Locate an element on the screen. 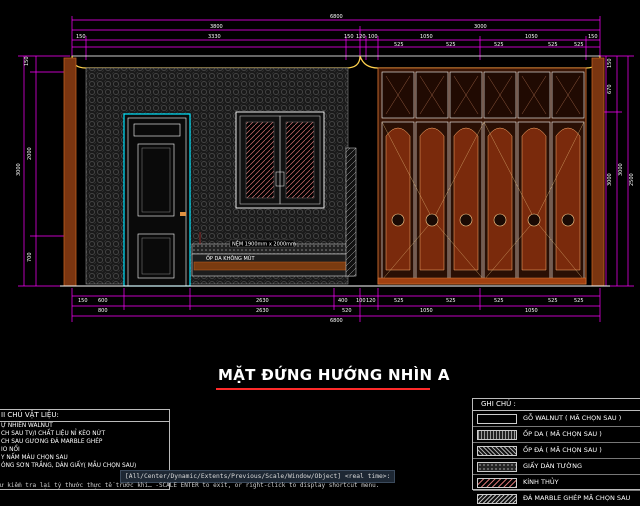  dim-left-b: 2000 is located at coordinates (30, 153).